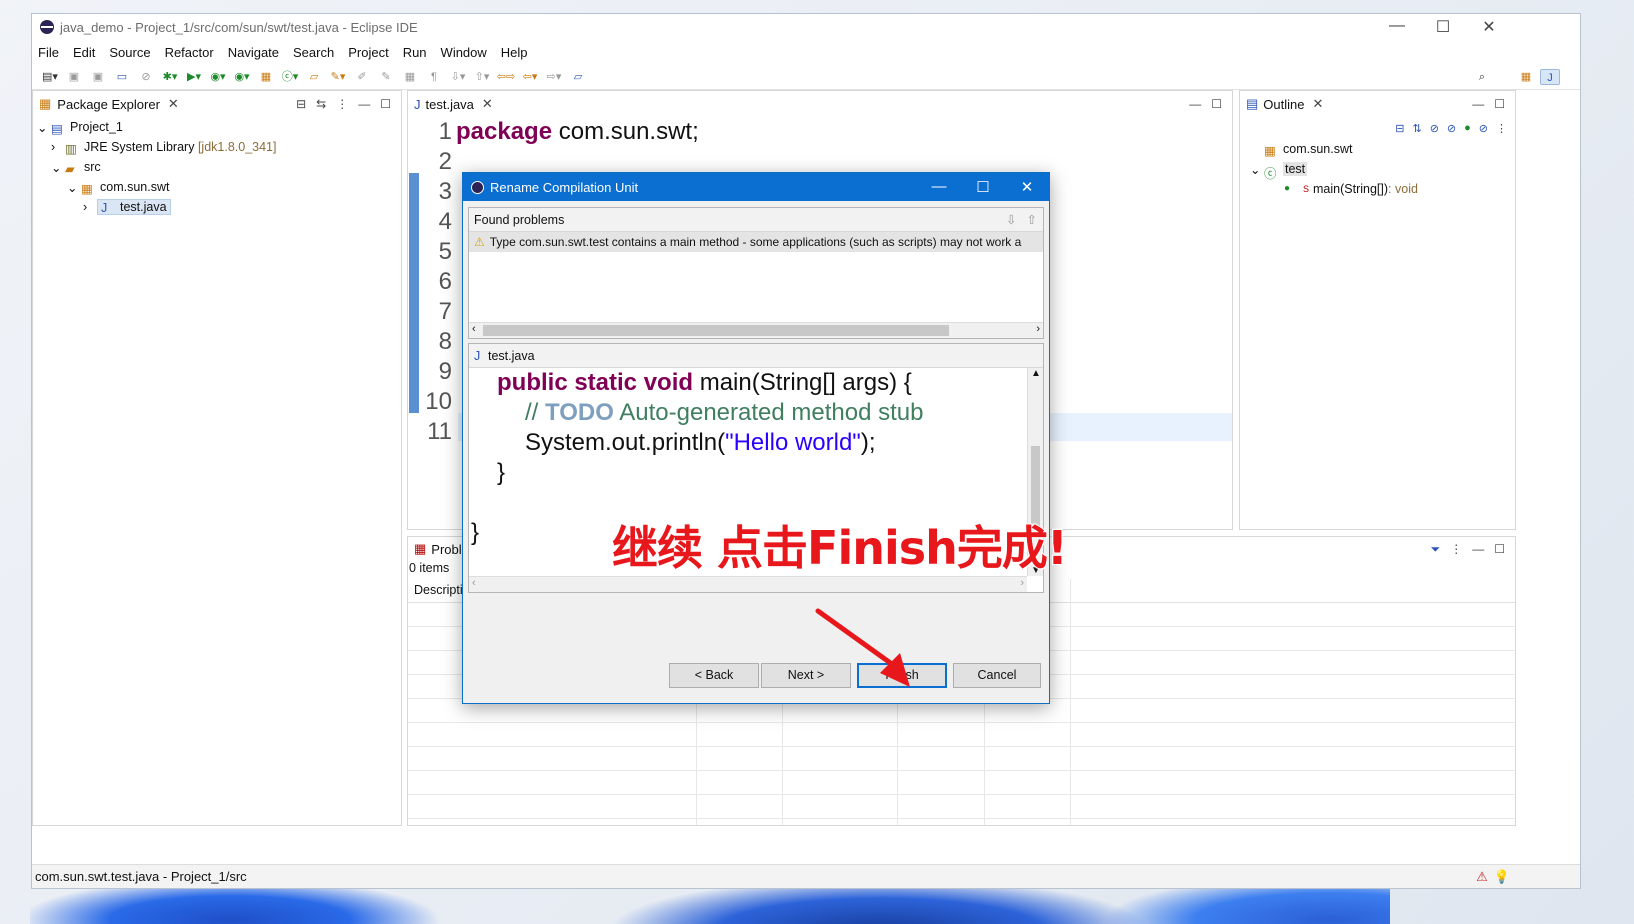 The width and height of the screenshot is (1634, 924). What do you see at coordinates (1287, 188) in the screenshot?
I see `public-method-icon: ●` at bounding box center [1287, 188].